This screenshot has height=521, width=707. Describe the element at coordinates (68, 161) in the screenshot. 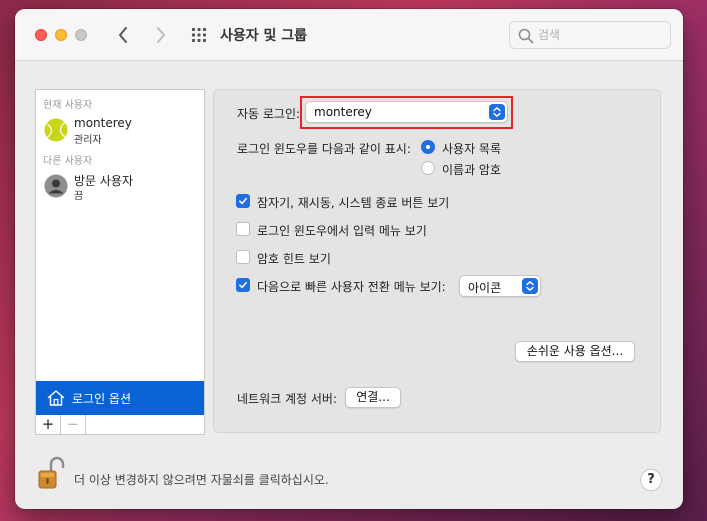

I see `other-users-heading: 다른 사용자` at that location.